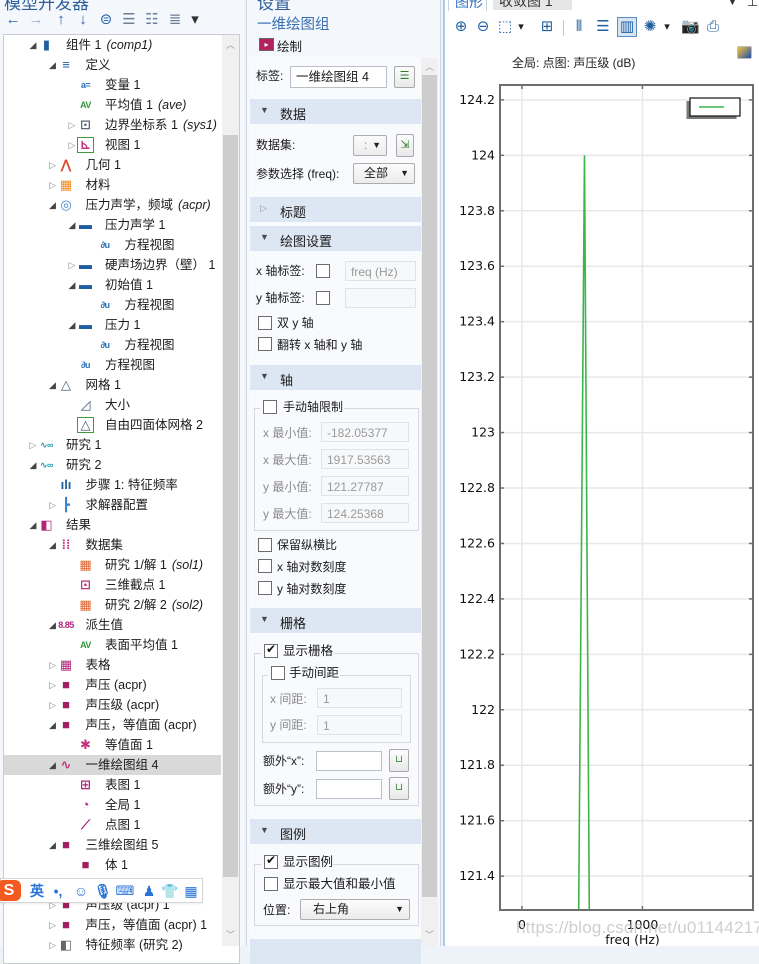  I want to click on tree-item: ◢ ≡ 定义, so click(112, 65).